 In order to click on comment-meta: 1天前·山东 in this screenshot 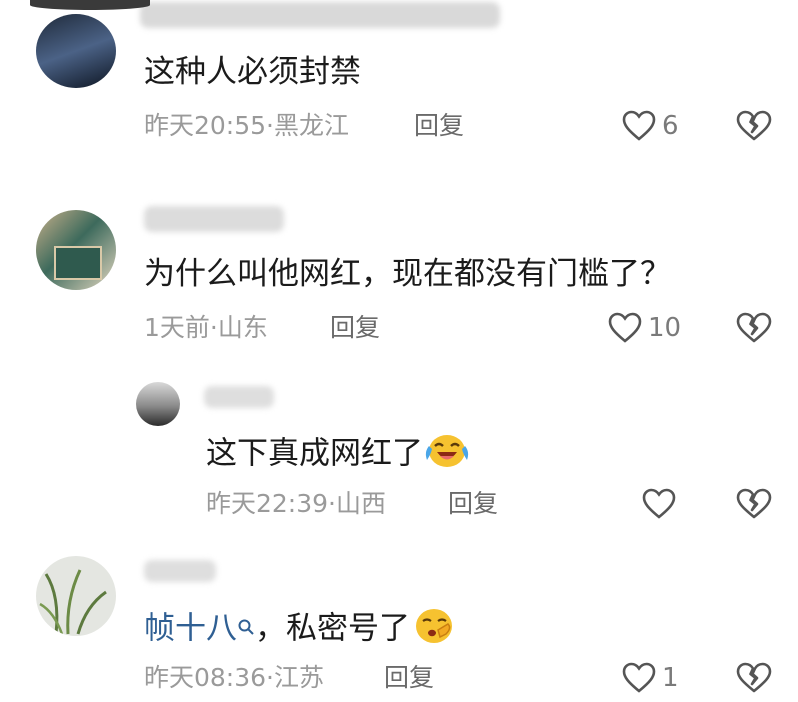, I will do `click(206, 327)`.